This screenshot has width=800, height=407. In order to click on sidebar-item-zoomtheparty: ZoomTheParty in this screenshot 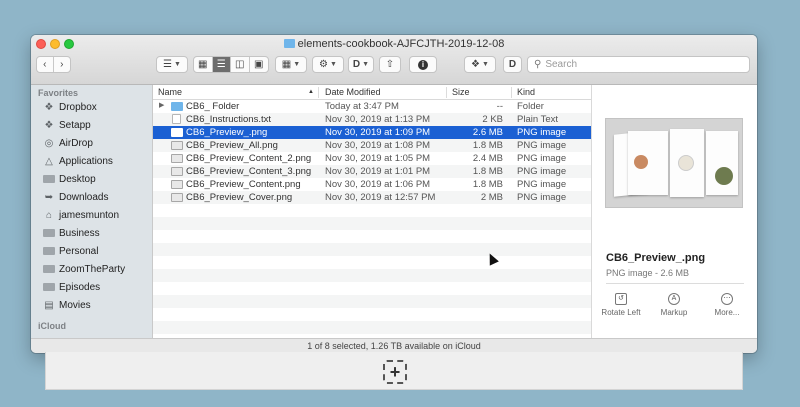, I will do `click(84, 269)`.